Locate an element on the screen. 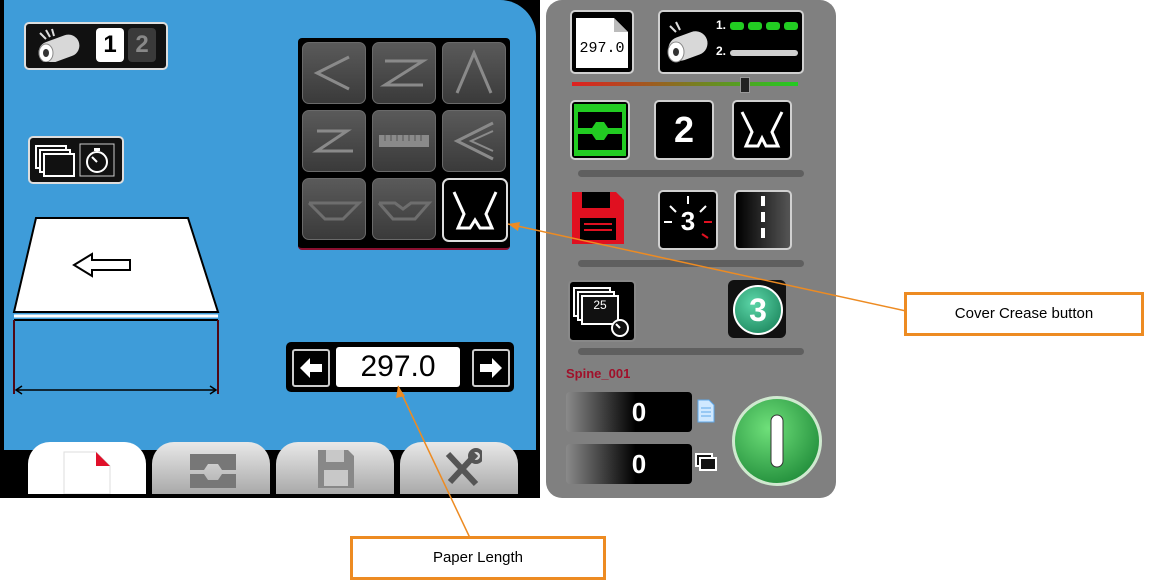  cover-crease-callout: Cover Crease button is located at coordinates (1024, 314).